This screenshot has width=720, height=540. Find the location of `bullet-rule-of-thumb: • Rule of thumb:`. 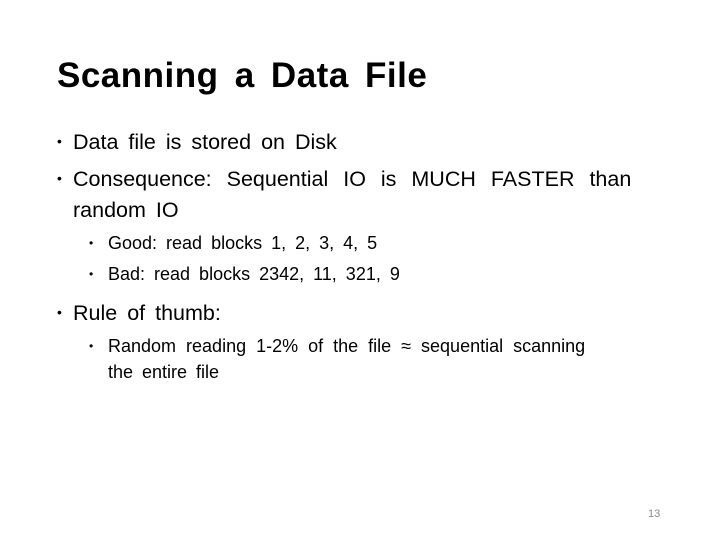

bullet-rule-of-thumb: • Rule of thumb: is located at coordinates (139, 313).